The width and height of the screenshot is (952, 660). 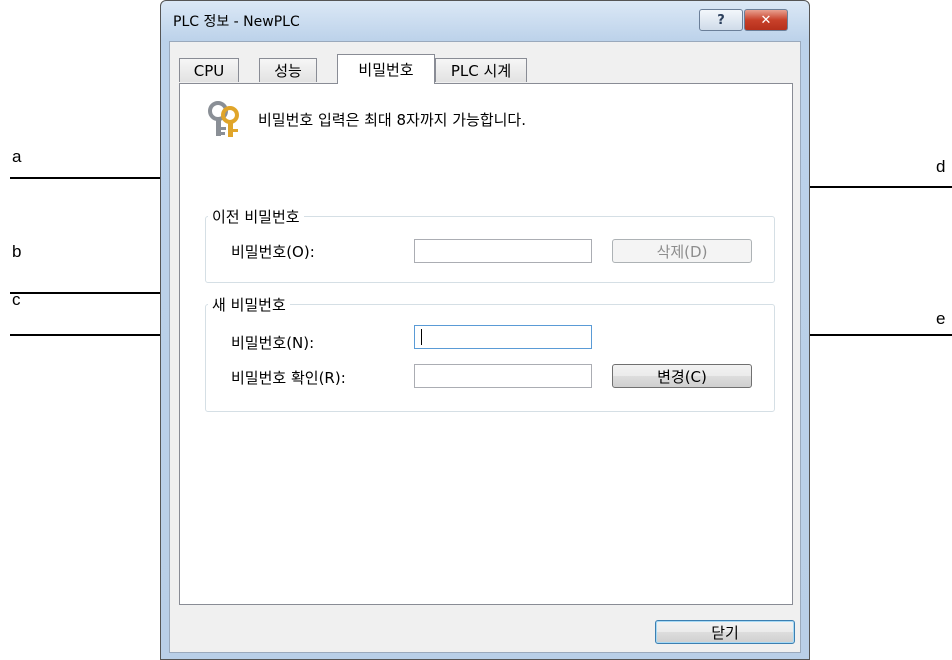 What do you see at coordinates (392, 120) in the screenshot?
I see `password-info-text: 비밀번호 입력은 최대 8자까지 가능합니다.` at bounding box center [392, 120].